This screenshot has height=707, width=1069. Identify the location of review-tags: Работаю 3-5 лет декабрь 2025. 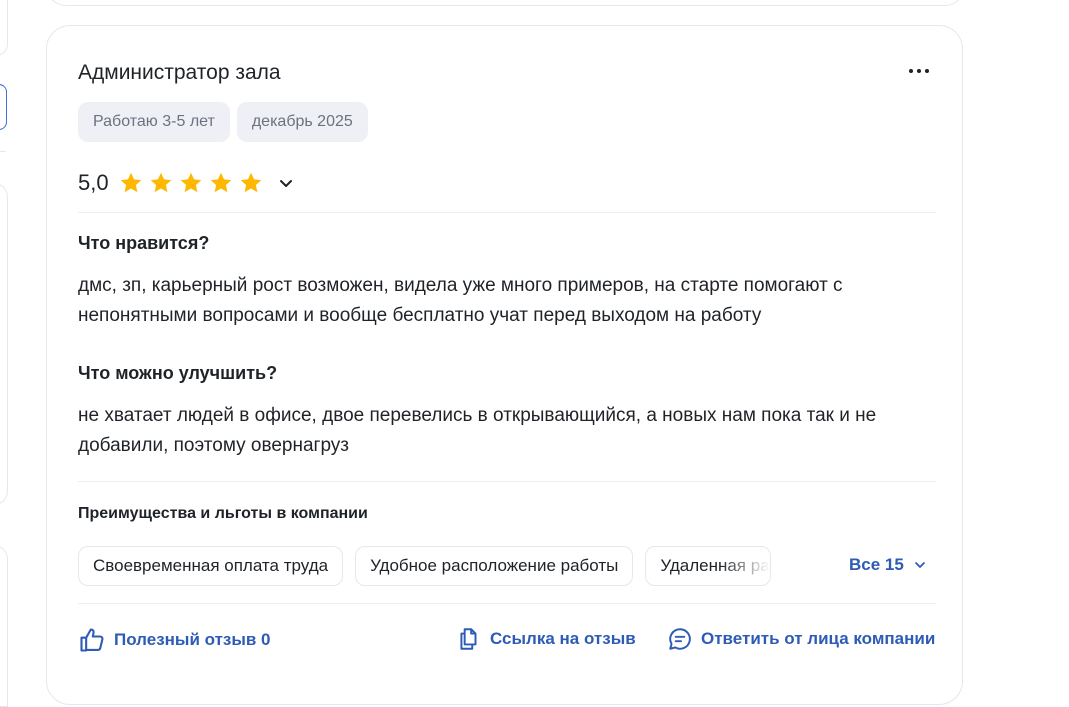
(223, 122).